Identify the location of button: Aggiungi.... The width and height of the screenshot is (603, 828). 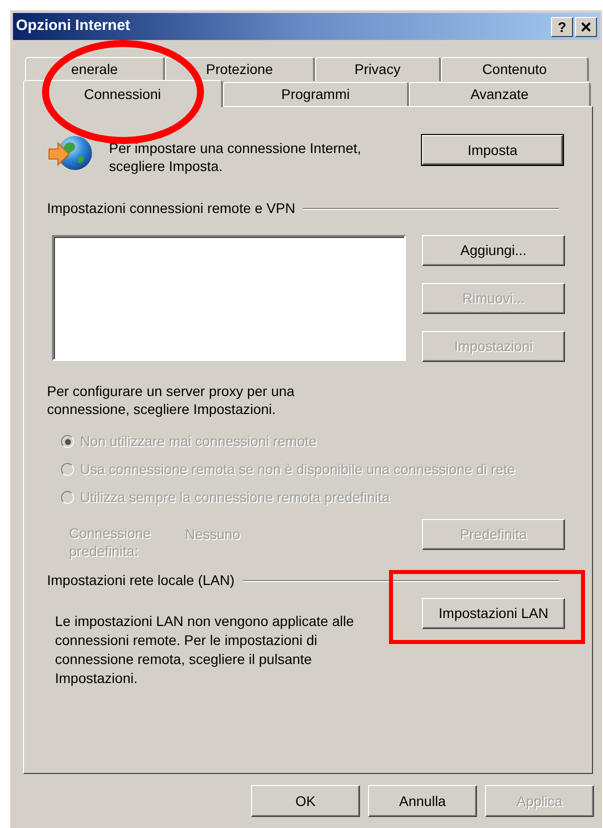
(493, 250).